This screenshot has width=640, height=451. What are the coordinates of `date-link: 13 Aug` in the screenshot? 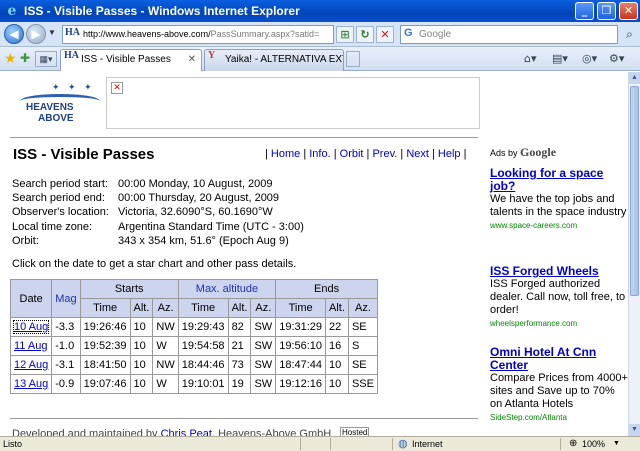 It's located at (31, 384).